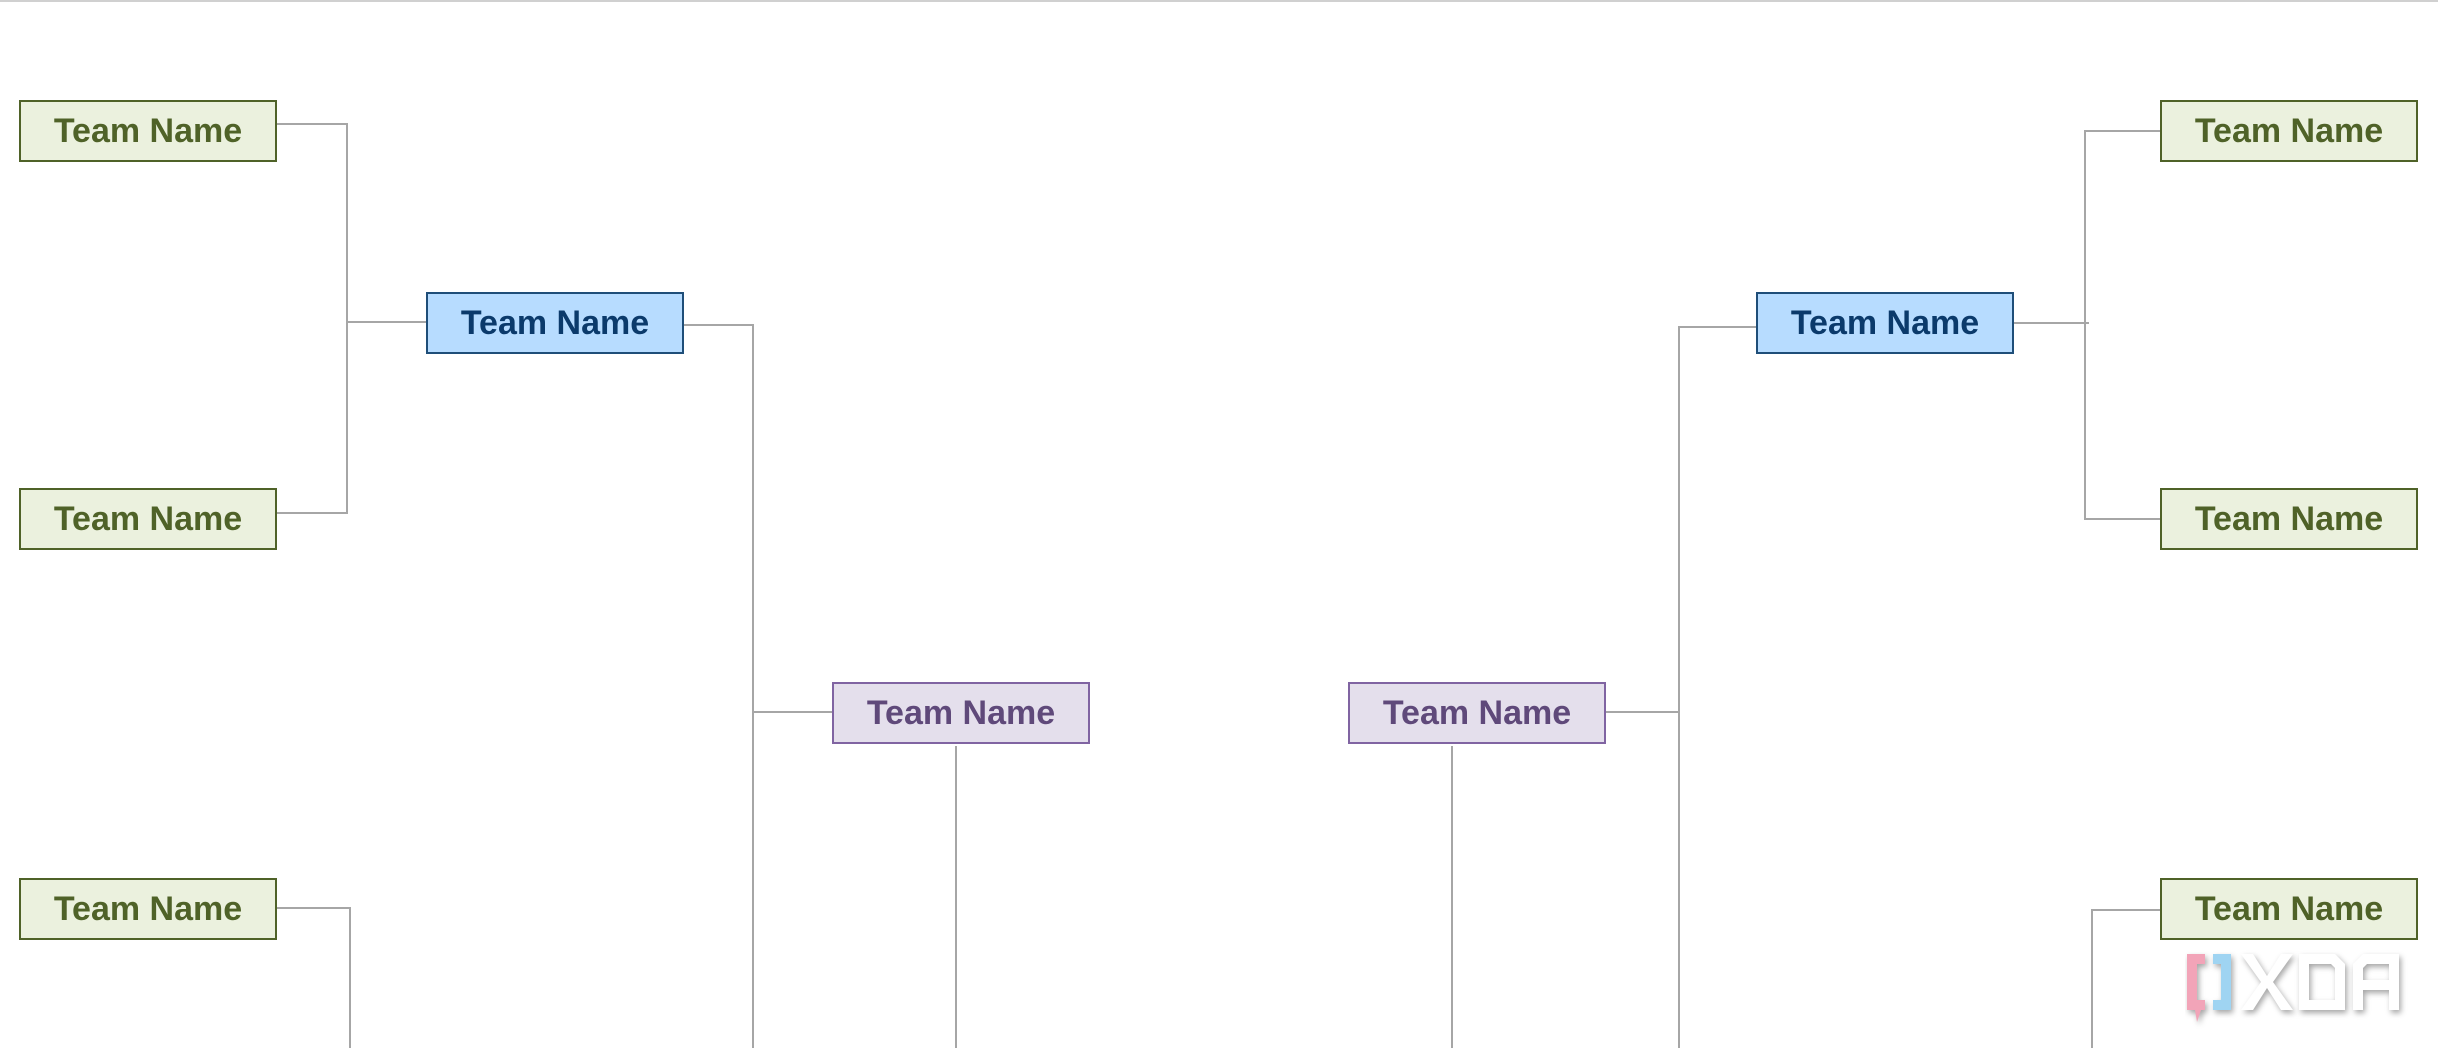 The height and width of the screenshot is (1048, 2438). Describe the element at coordinates (961, 713) in the screenshot. I see `team-box-left-r3-1: Team Name` at that location.